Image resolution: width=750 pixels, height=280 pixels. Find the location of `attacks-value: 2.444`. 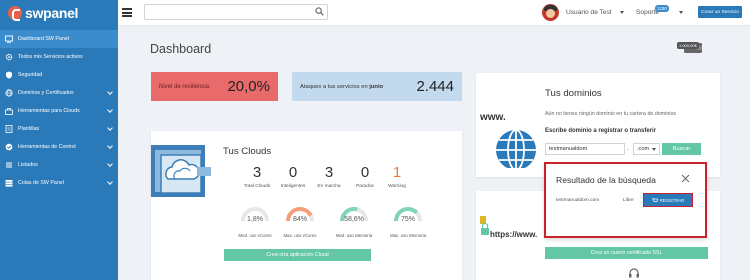

attacks-value: 2.444 is located at coordinates (435, 86).